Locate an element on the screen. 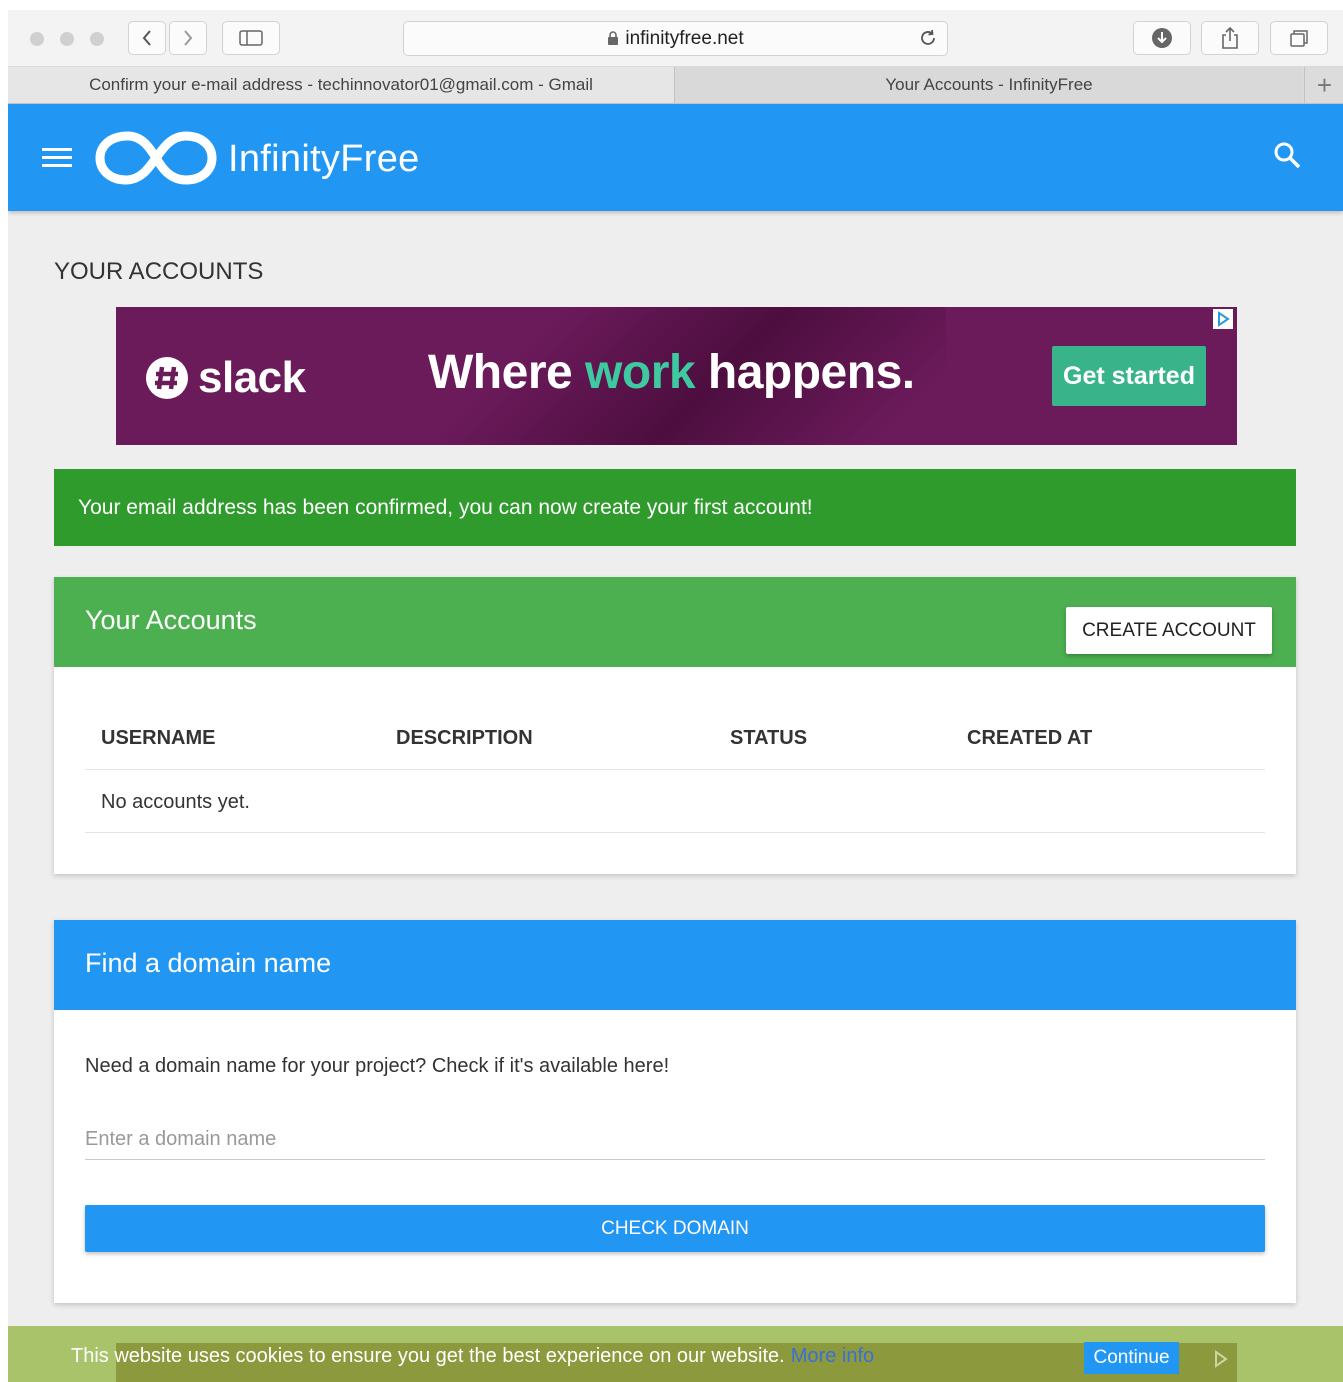 This screenshot has height=1382, width=1343. tabs-overview-icon is located at coordinates (1299, 38).